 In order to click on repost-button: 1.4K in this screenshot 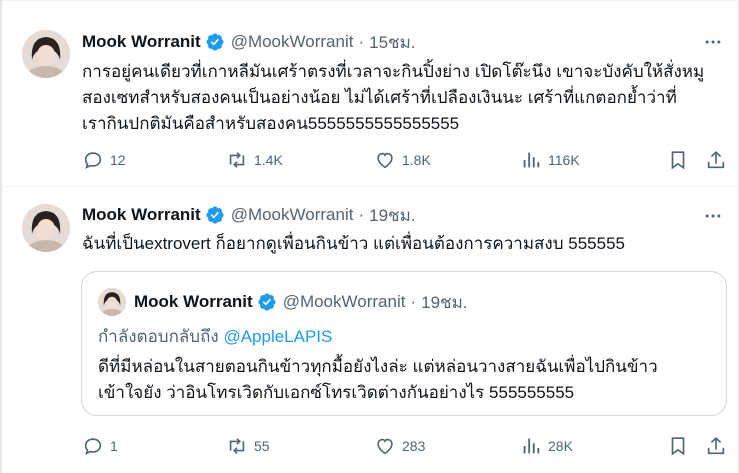, I will do `click(254, 160)`.